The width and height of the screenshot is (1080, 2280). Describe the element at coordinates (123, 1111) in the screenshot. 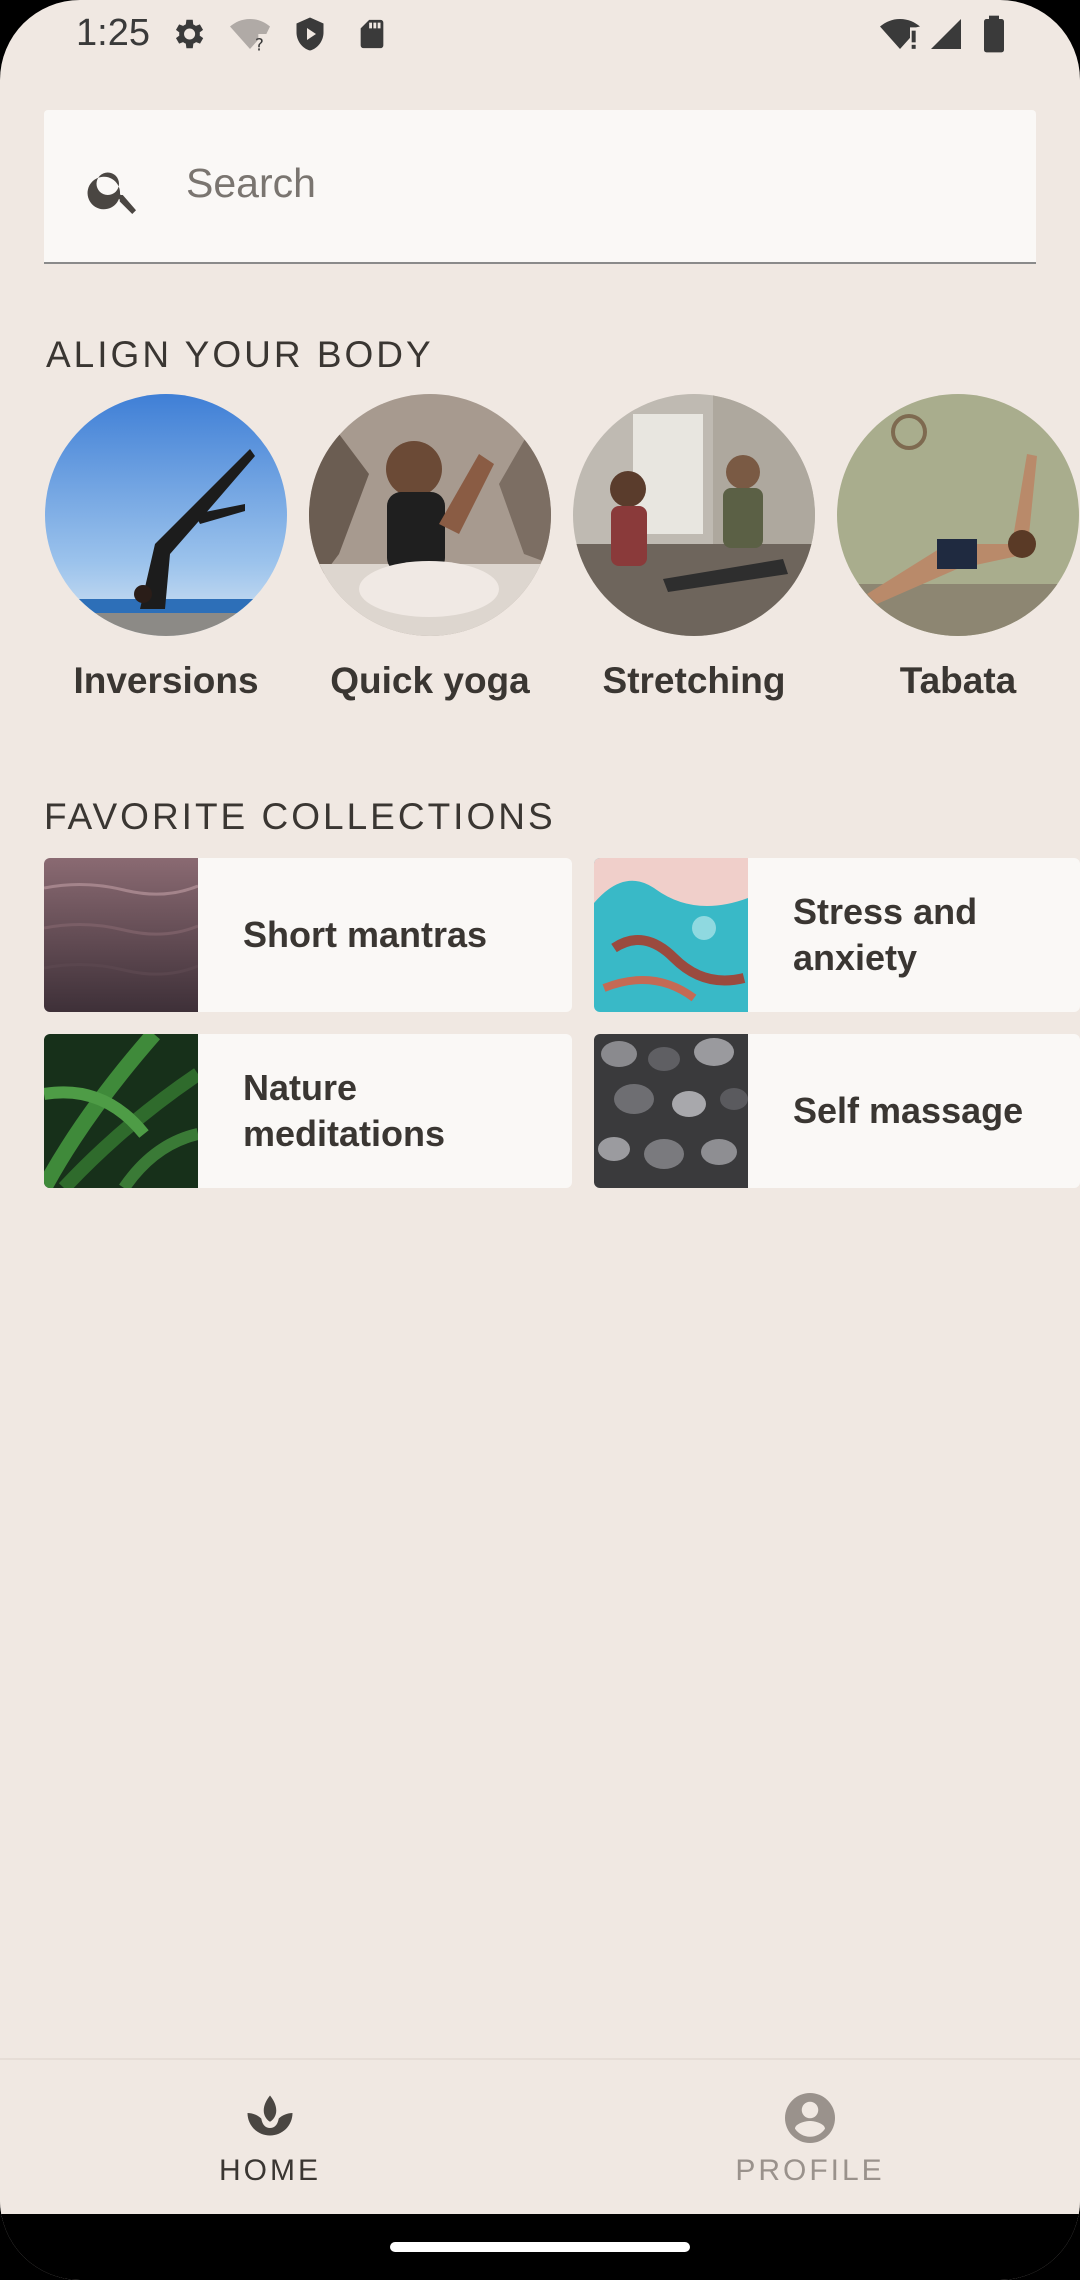

I see `nature-meditations-image` at that location.